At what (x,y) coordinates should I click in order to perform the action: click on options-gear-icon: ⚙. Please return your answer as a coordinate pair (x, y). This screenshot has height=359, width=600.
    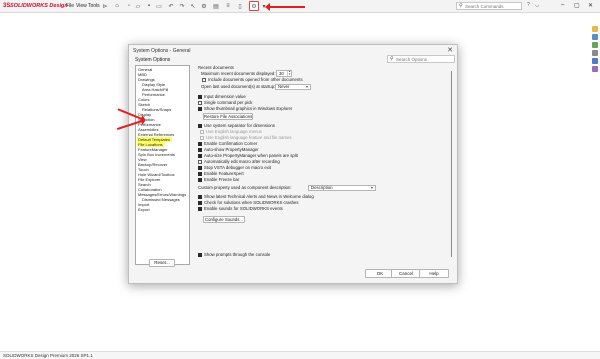
    Looking at the image, I should click on (254, 6).